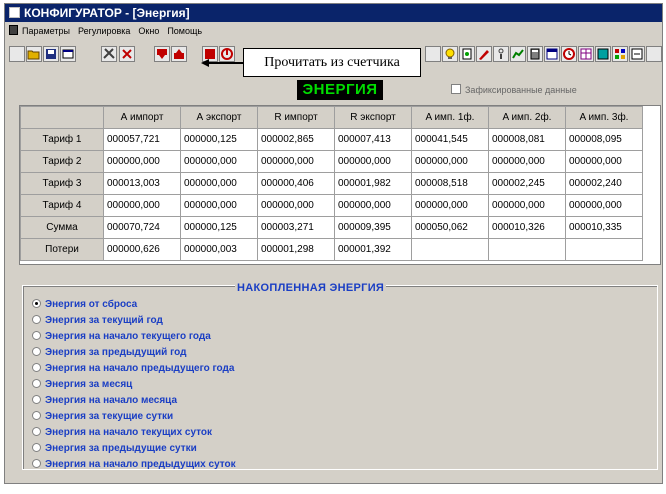  Describe the element at coordinates (82, 385) in the screenshot. I see `option-energy-month: Энергия за месяц` at that location.